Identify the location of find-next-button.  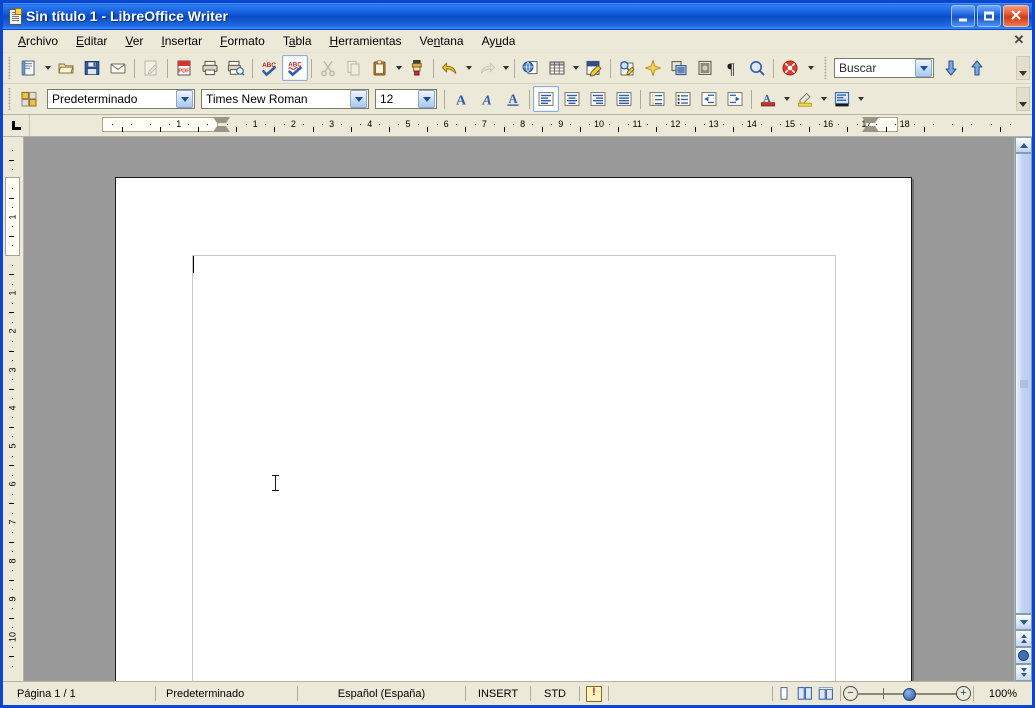
(951, 68).